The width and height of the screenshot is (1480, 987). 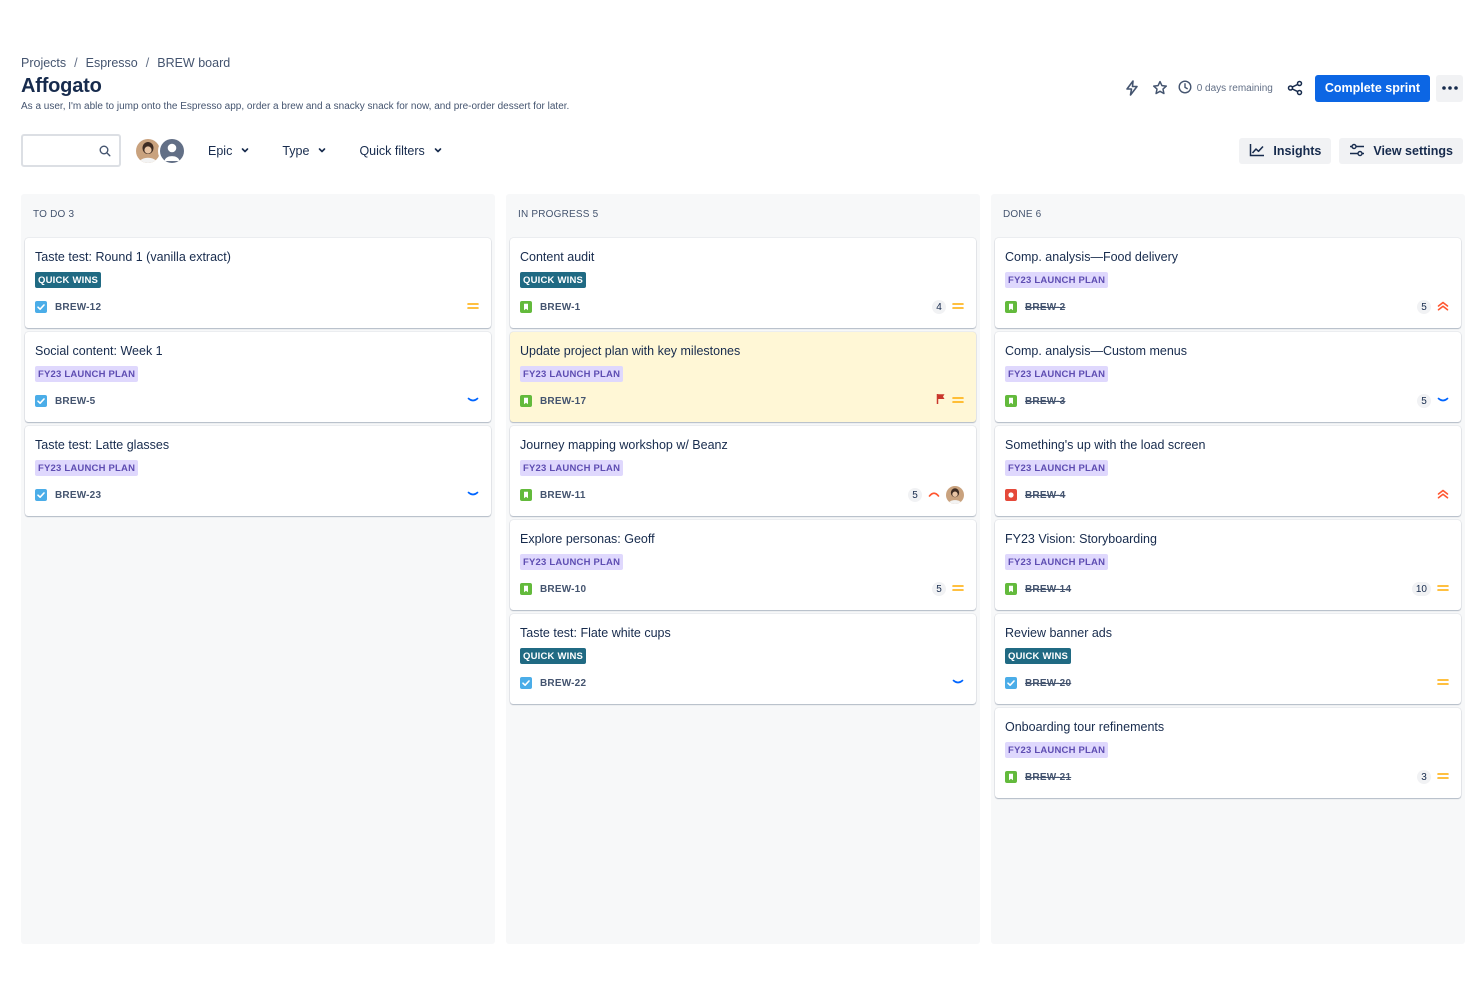 What do you see at coordinates (1045, 401) in the screenshot?
I see `issue-key: BREW-3` at bounding box center [1045, 401].